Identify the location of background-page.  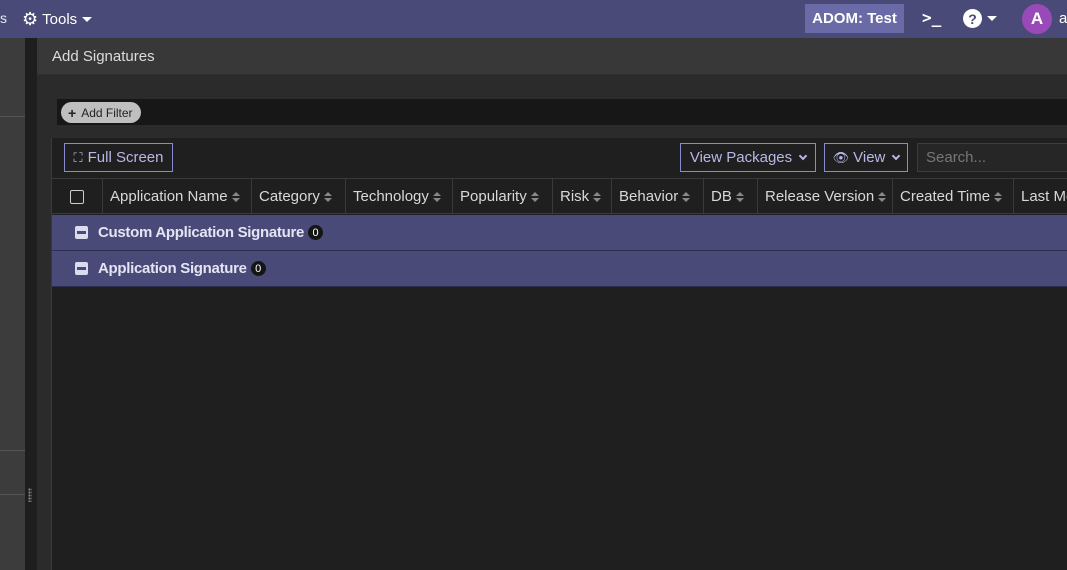
(12, 304).